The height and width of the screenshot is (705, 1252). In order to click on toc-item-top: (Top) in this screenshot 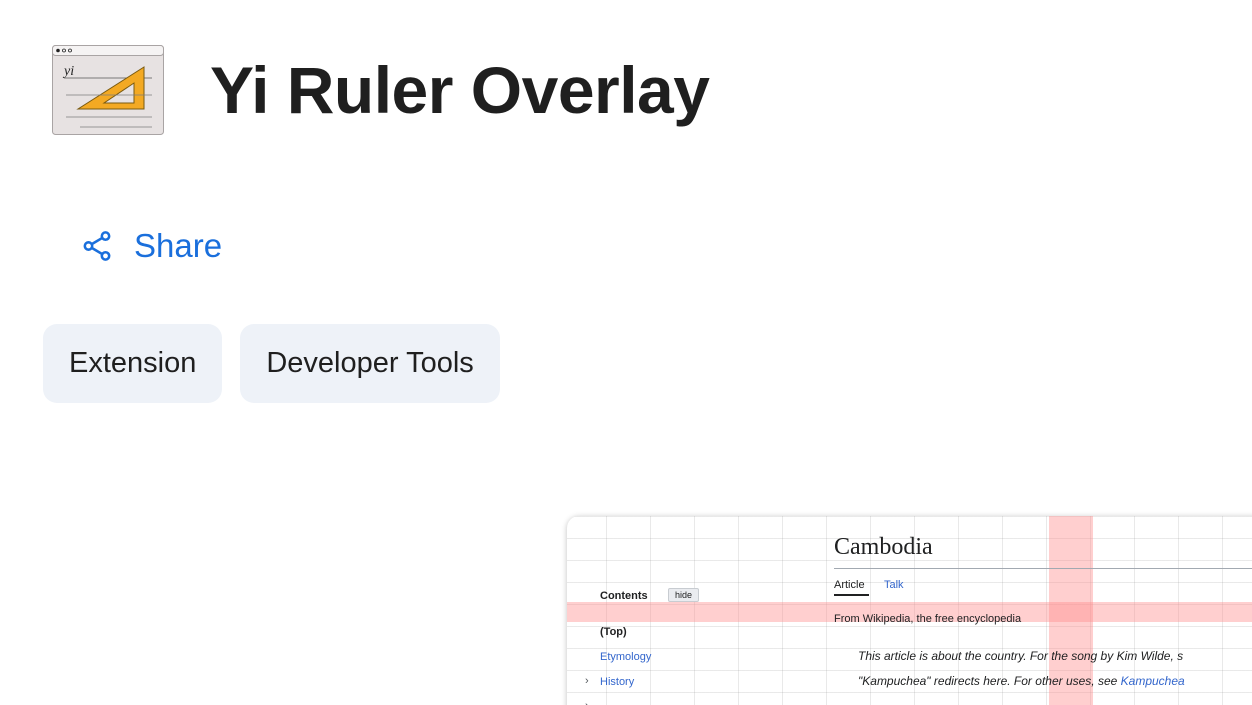, I will do `click(613, 632)`.